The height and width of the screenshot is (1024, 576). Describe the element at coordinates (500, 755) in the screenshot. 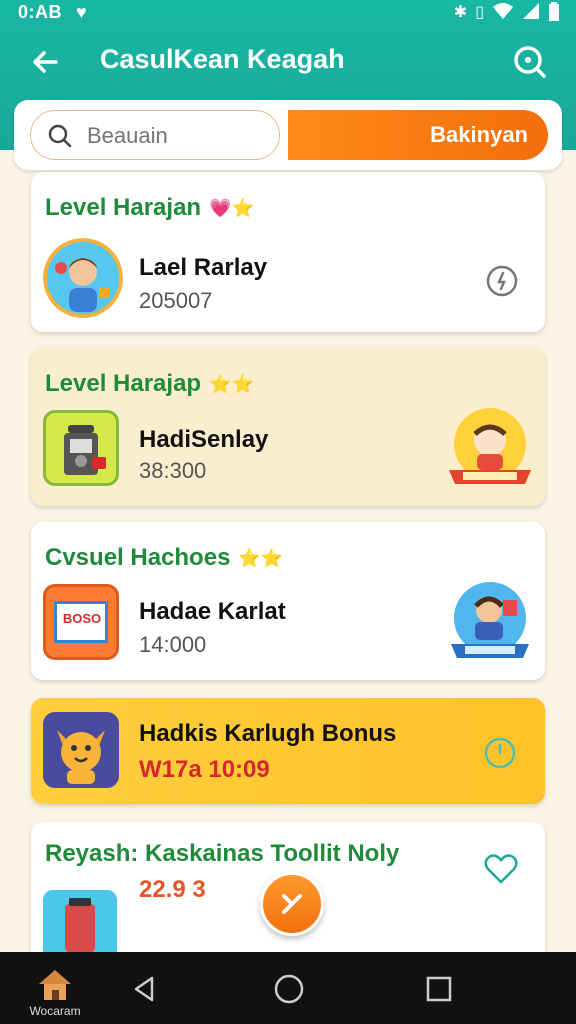

I see `clock-icon` at that location.